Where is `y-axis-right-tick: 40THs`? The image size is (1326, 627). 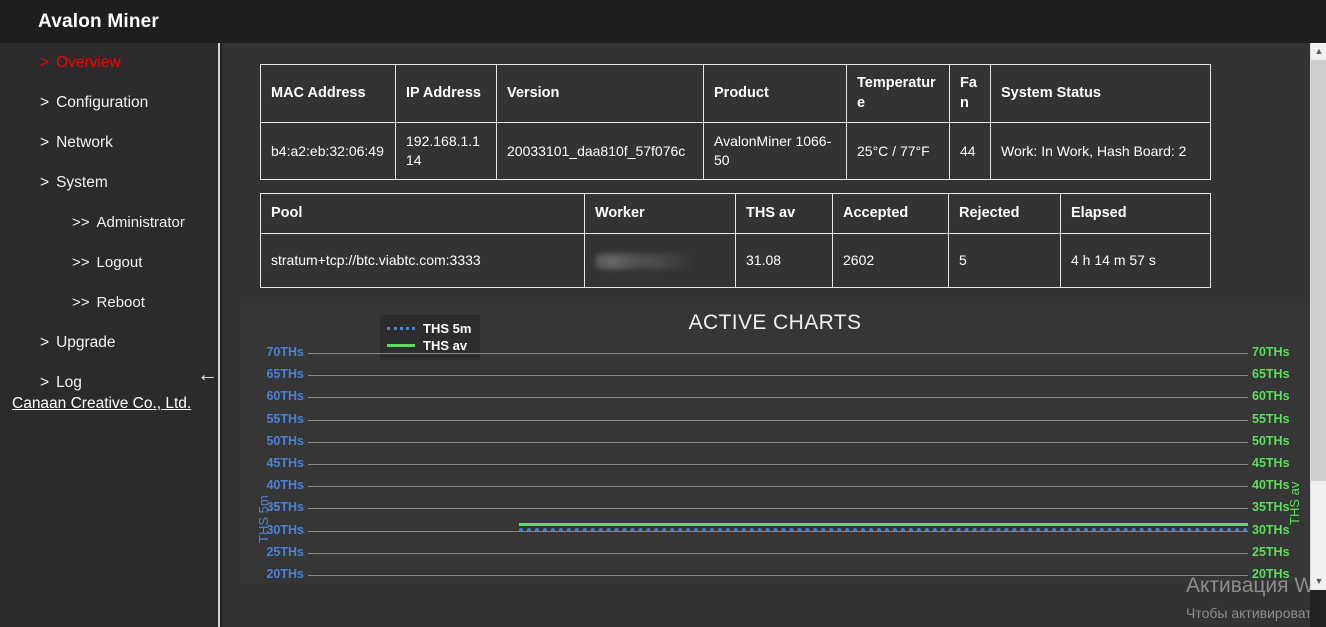
y-axis-right-tick: 40THs is located at coordinates (1271, 485).